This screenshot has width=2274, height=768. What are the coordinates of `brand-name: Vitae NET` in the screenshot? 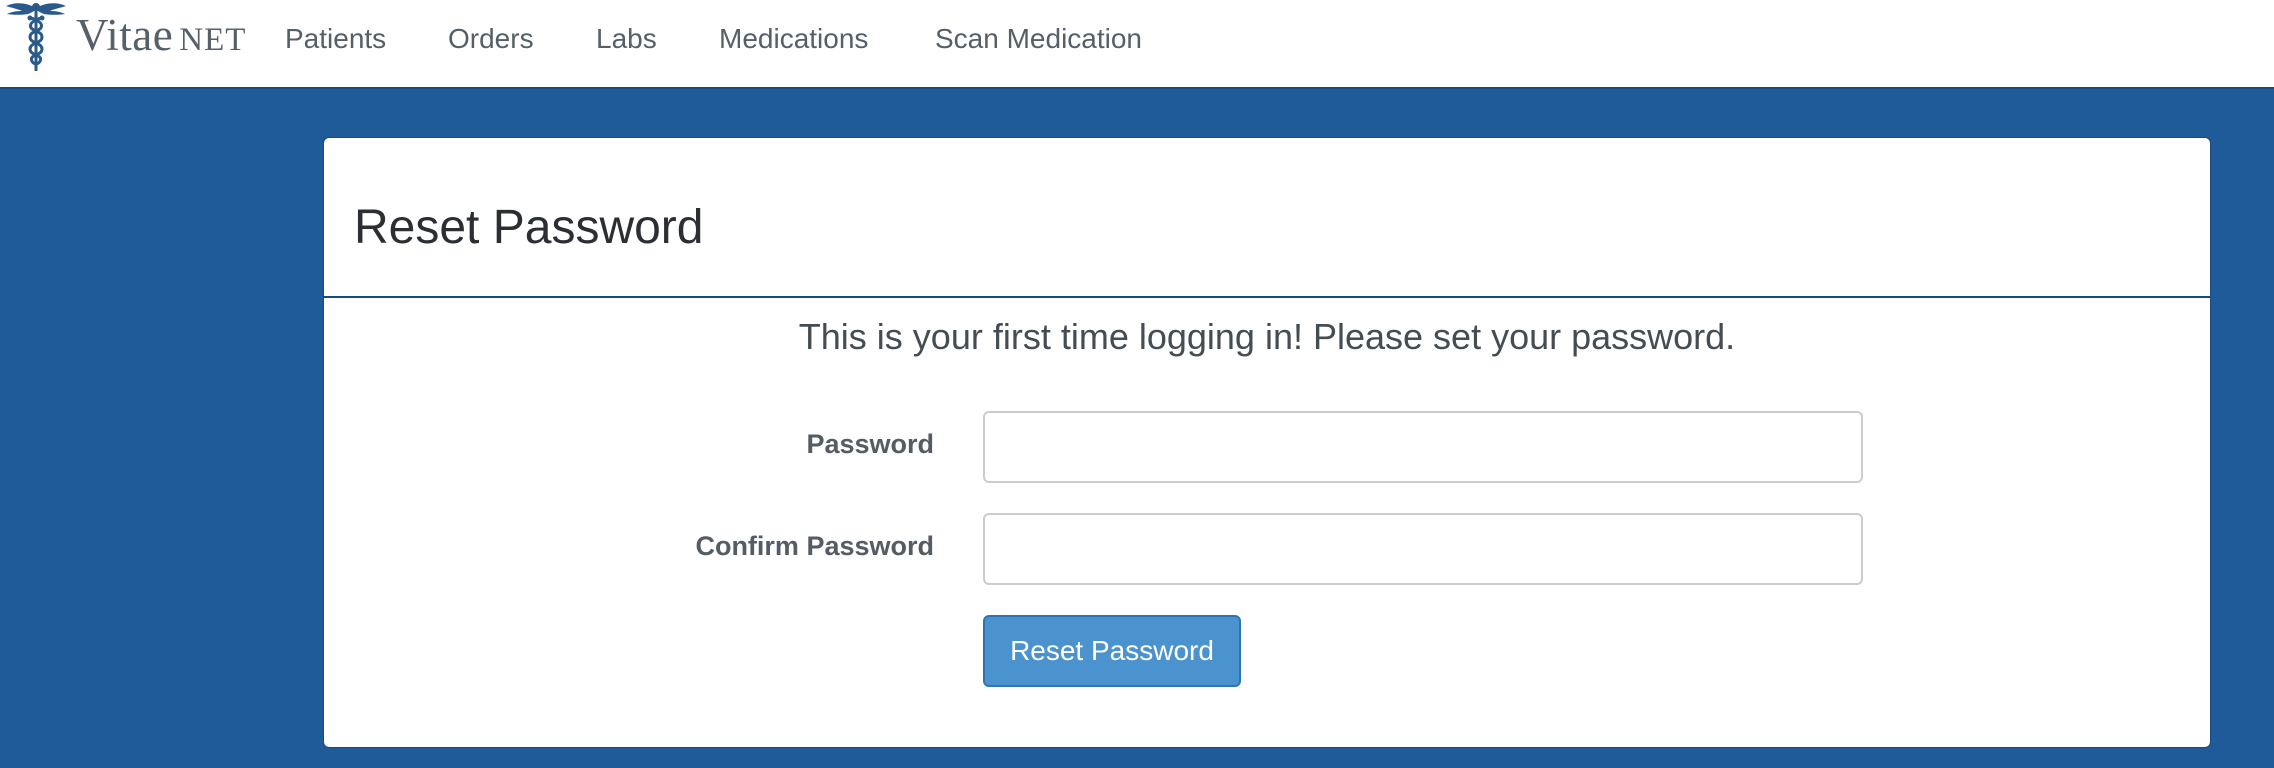 It's located at (161, 35).